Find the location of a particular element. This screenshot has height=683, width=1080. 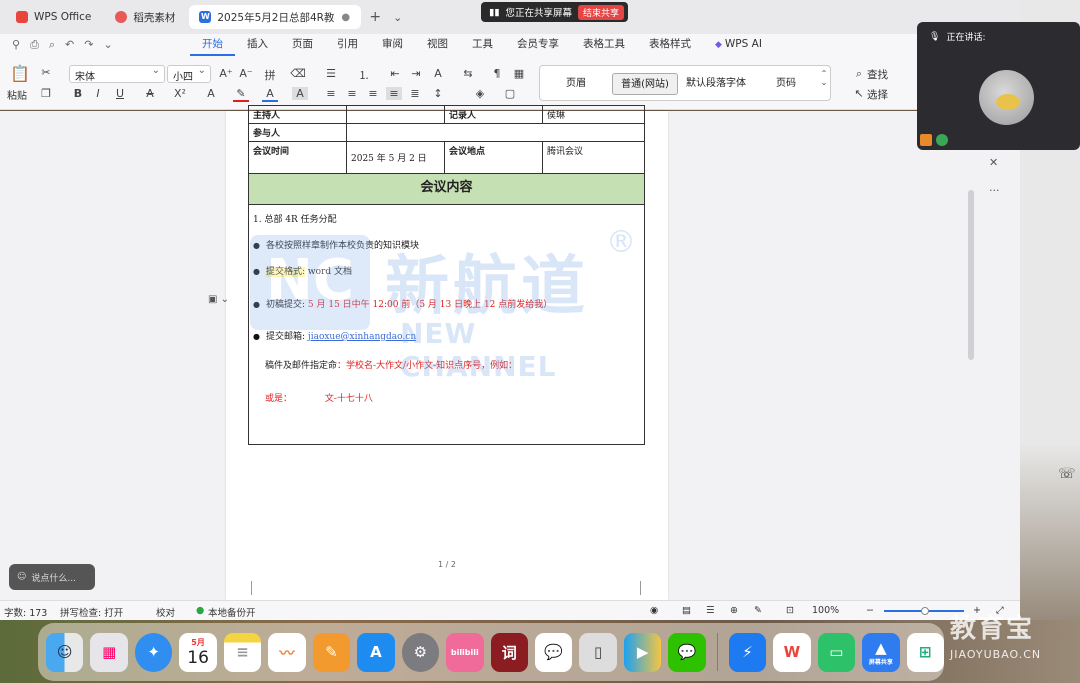

wps-office-icon: W is located at coordinates (792, 652).